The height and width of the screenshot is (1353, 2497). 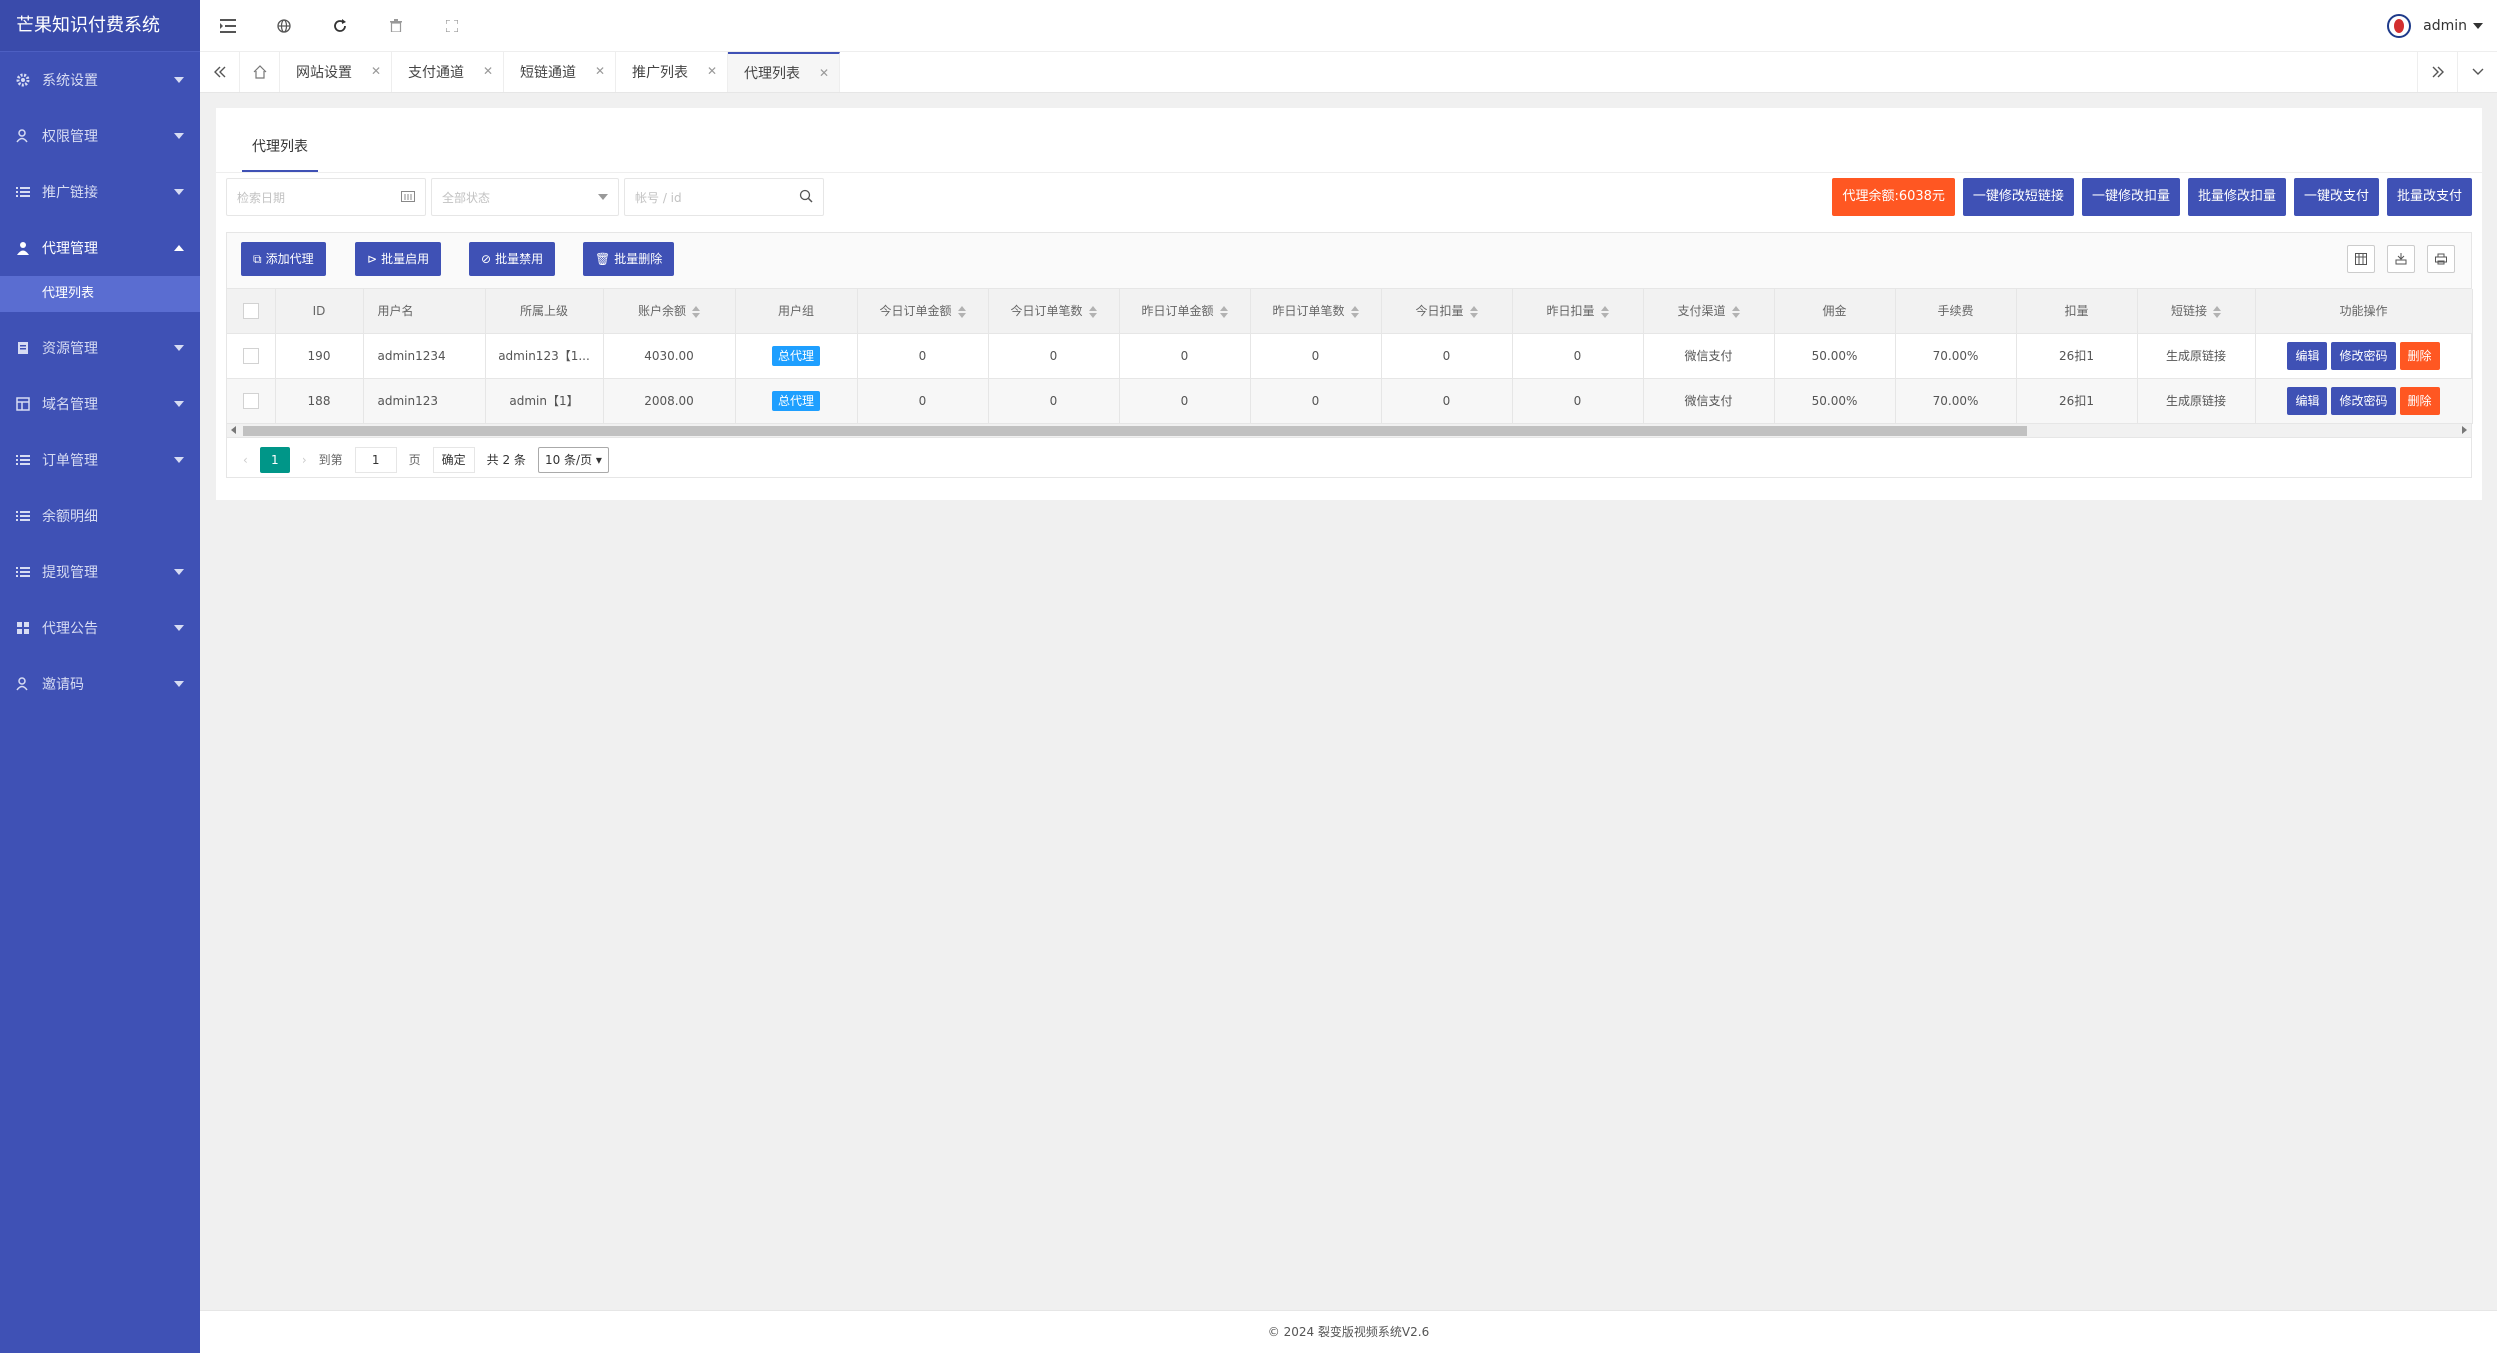 I want to click on sidebar-item-notice: 代理公告, so click(x=100, y=628).